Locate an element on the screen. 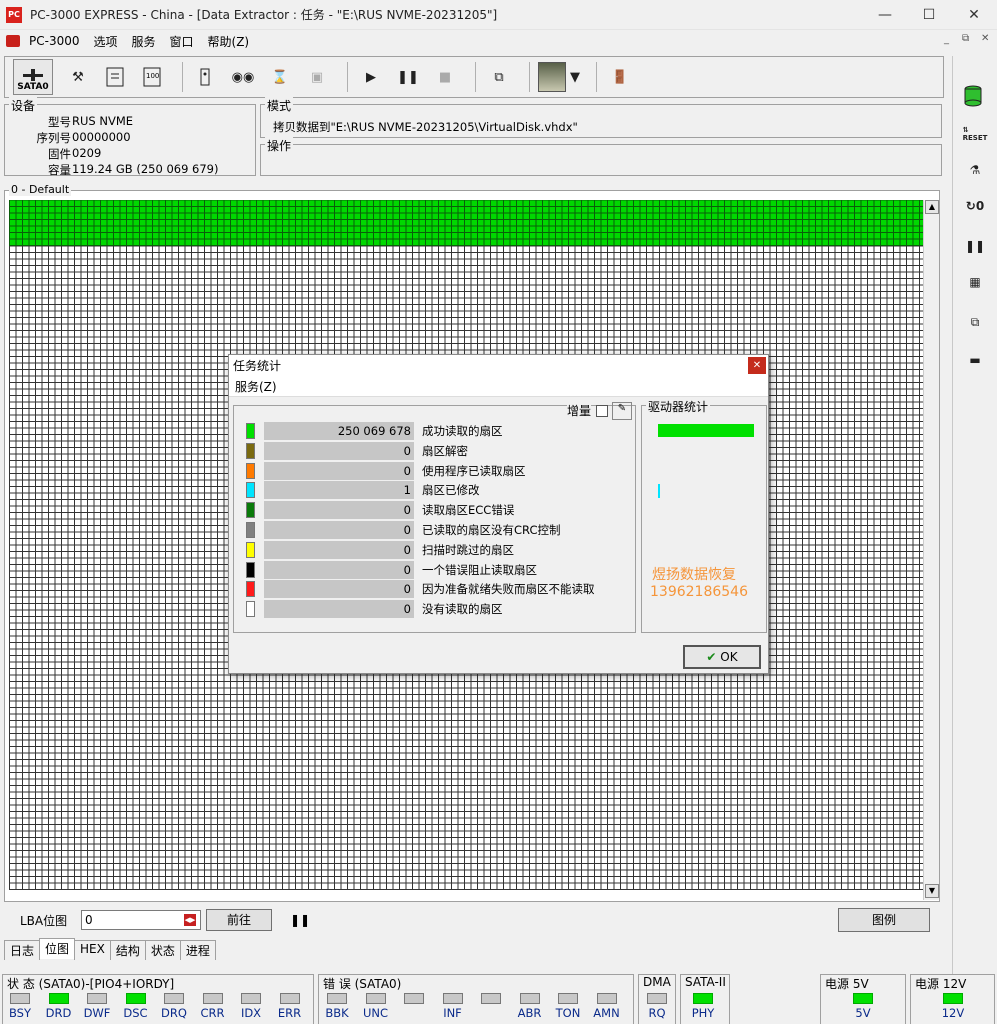 The height and width of the screenshot is (1024, 997). stat-label: 成功读取的扇区 is located at coordinates (462, 431).